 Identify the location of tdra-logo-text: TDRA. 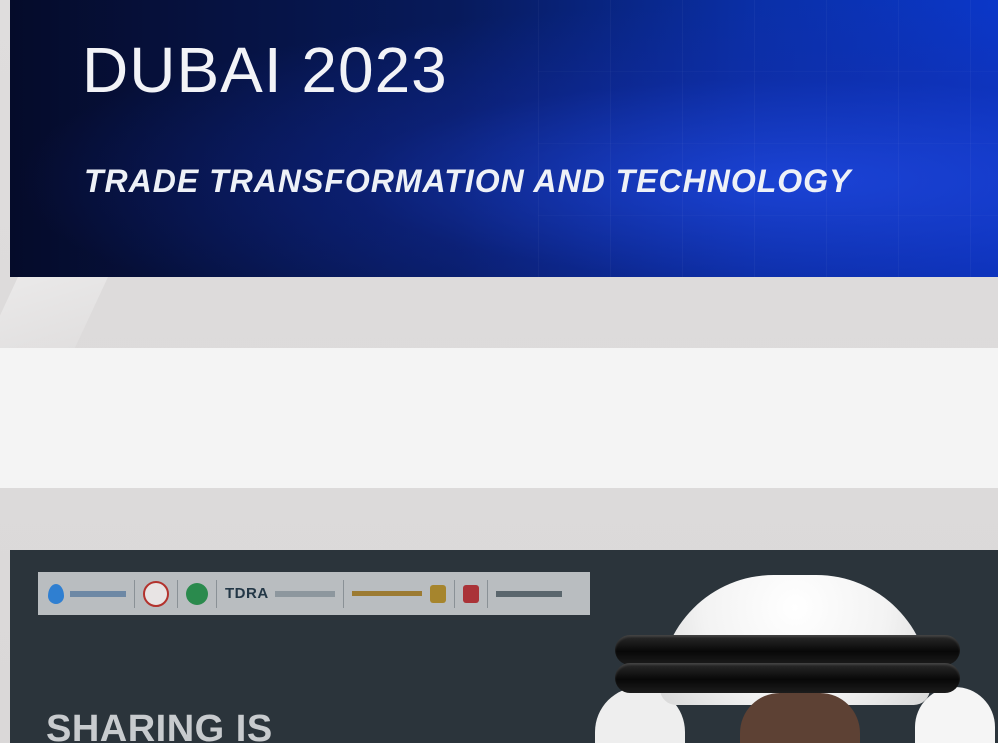
(247, 593).